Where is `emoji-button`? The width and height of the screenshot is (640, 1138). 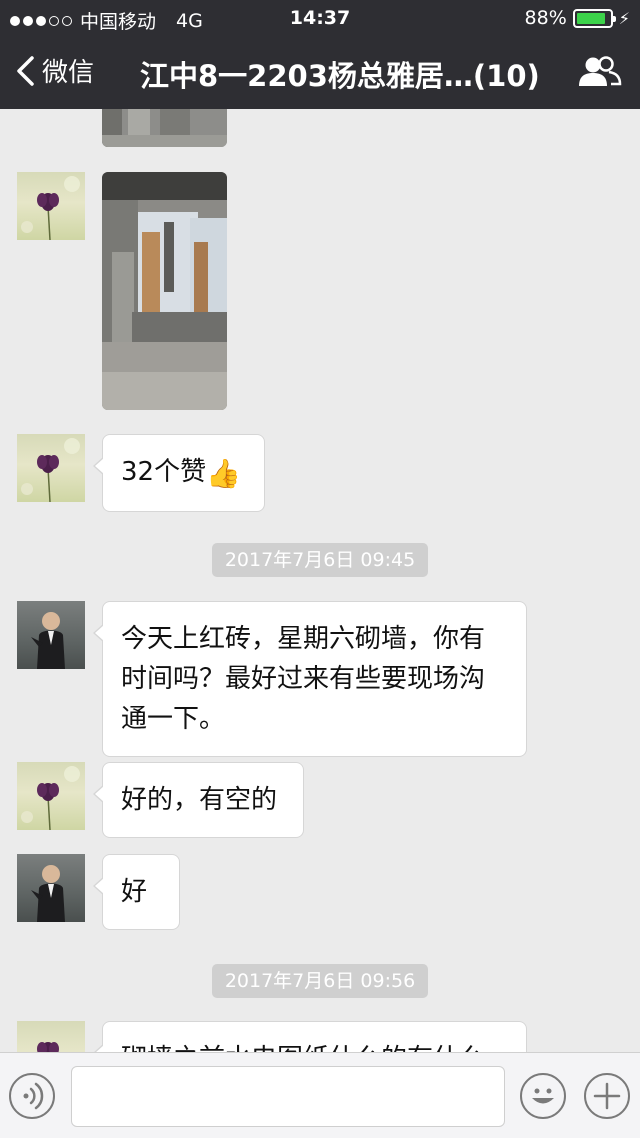
emoji-button is located at coordinates (543, 1096).